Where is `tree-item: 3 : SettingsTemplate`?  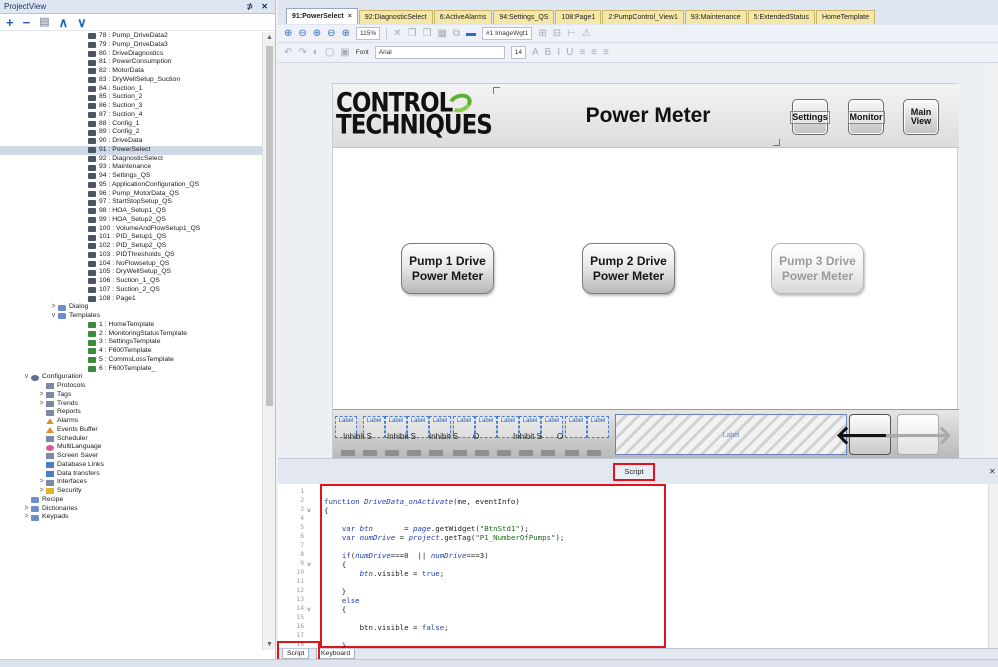 tree-item: 3 : SettingsTemplate is located at coordinates (131, 342).